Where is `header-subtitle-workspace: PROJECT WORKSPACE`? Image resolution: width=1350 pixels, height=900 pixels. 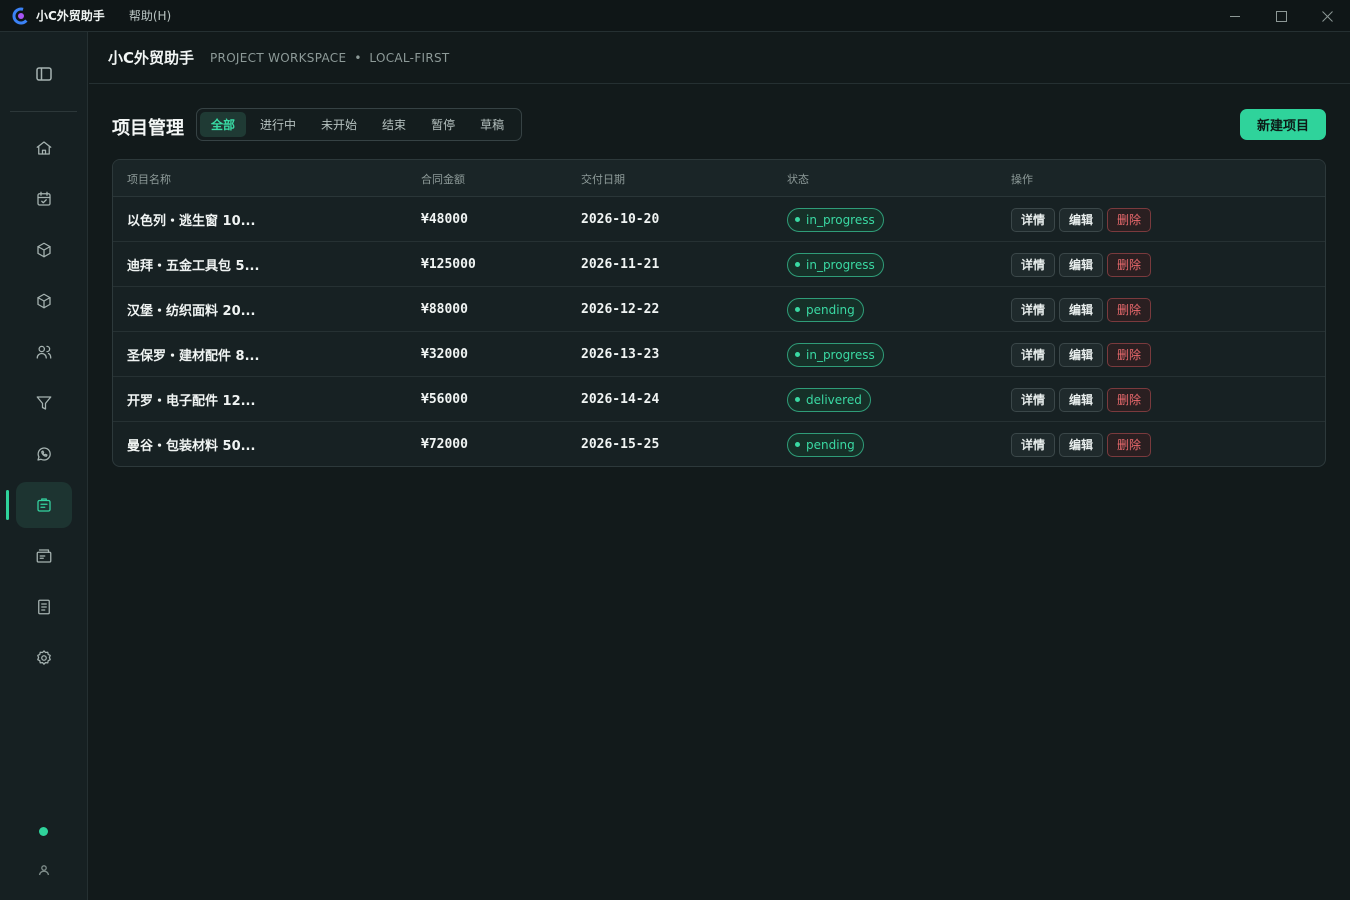 header-subtitle-workspace: PROJECT WORKSPACE is located at coordinates (278, 57).